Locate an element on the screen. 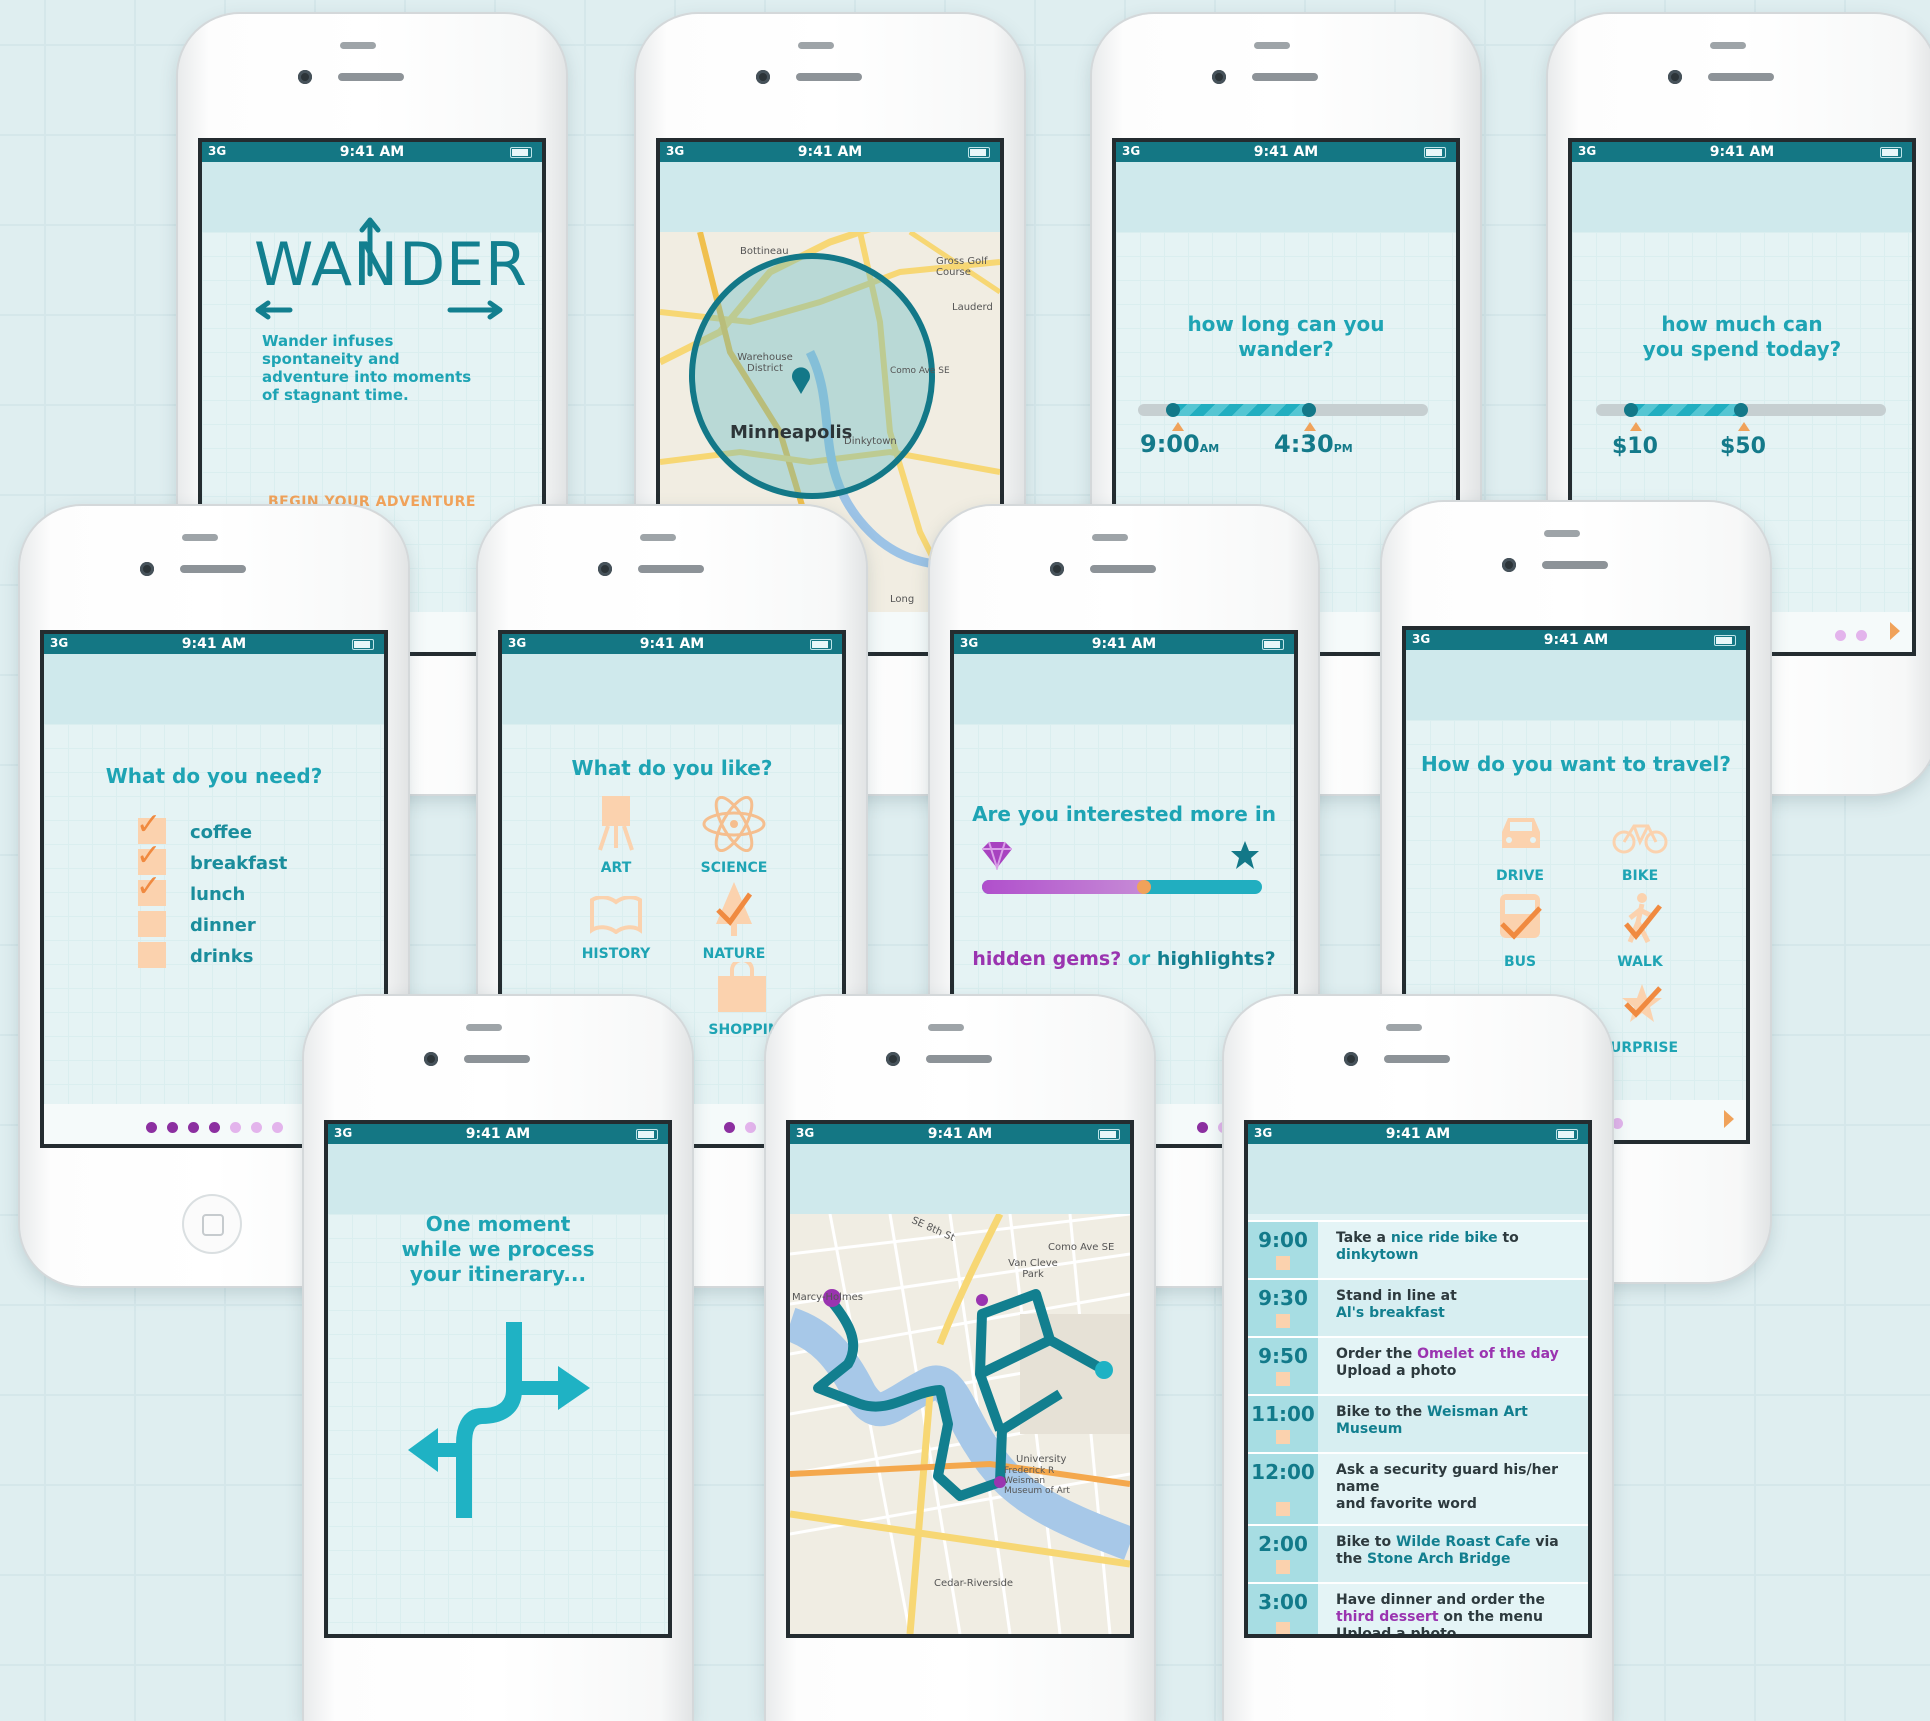 Image resolution: width=1930 pixels, height=1721 pixels. itinerary-row: 9:00 Take a nice ride bike to dinkytown is located at coordinates (1418, 1250).